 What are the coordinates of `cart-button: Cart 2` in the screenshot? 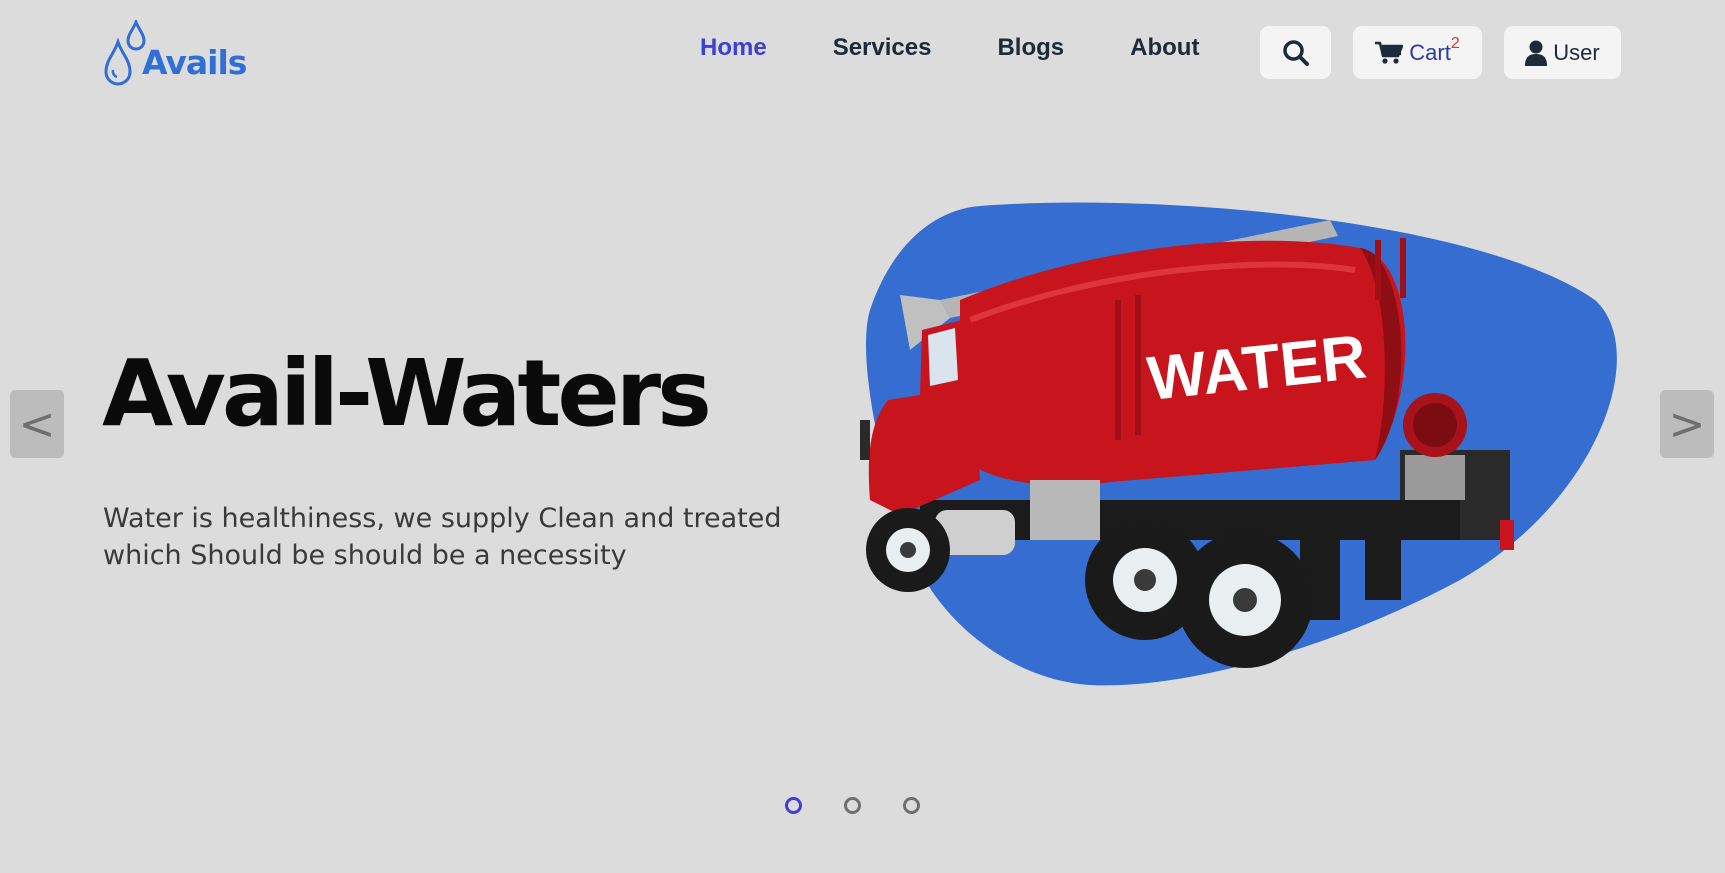 It's located at (1417, 52).